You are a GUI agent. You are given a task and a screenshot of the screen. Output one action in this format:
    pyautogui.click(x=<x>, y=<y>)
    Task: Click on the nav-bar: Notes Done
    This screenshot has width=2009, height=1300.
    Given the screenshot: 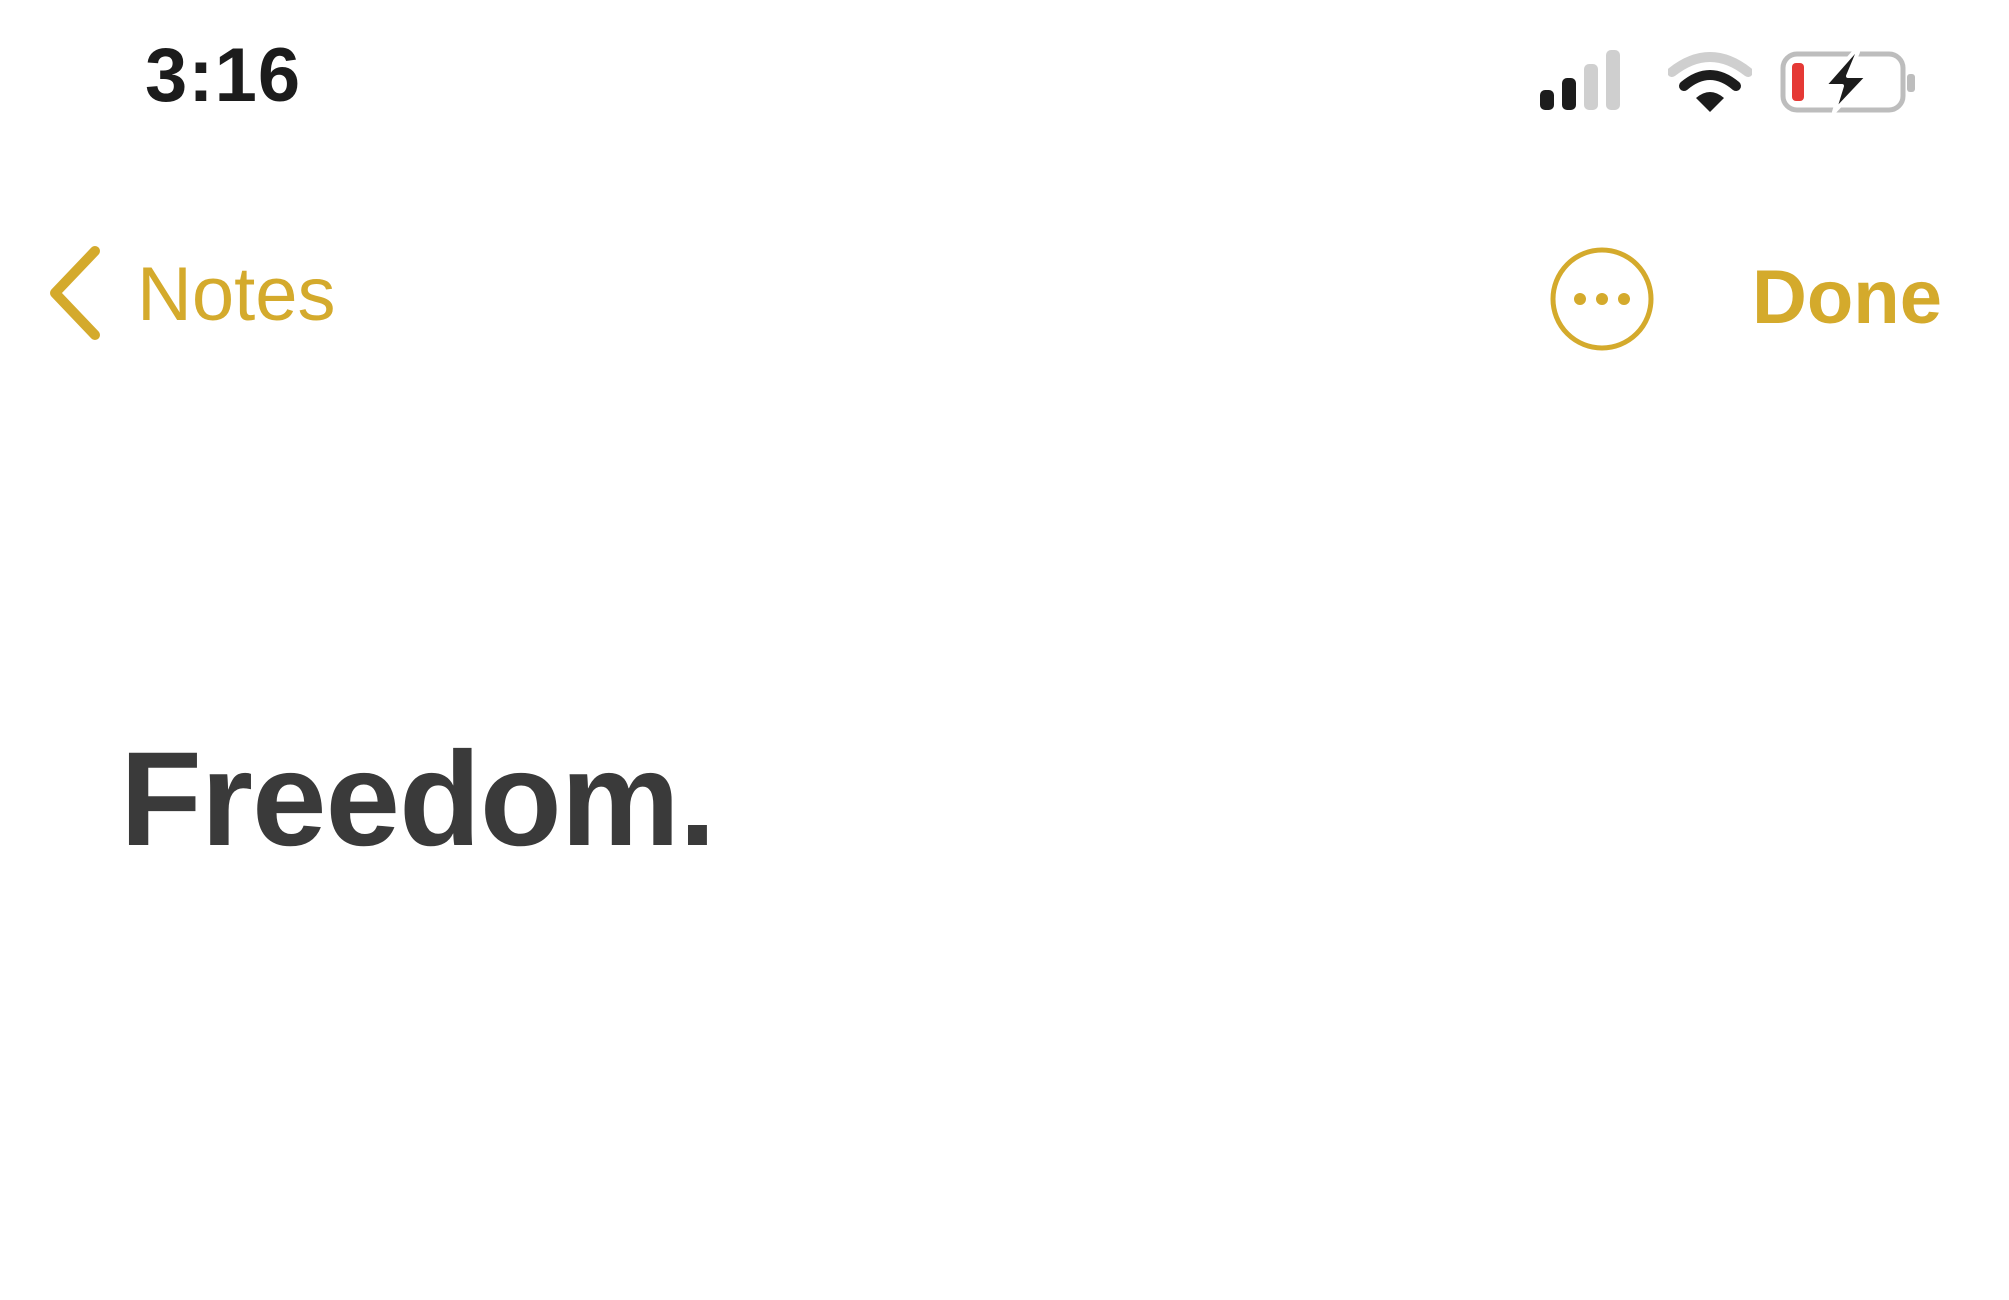 What is the action you would take?
    pyautogui.click(x=1004, y=300)
    